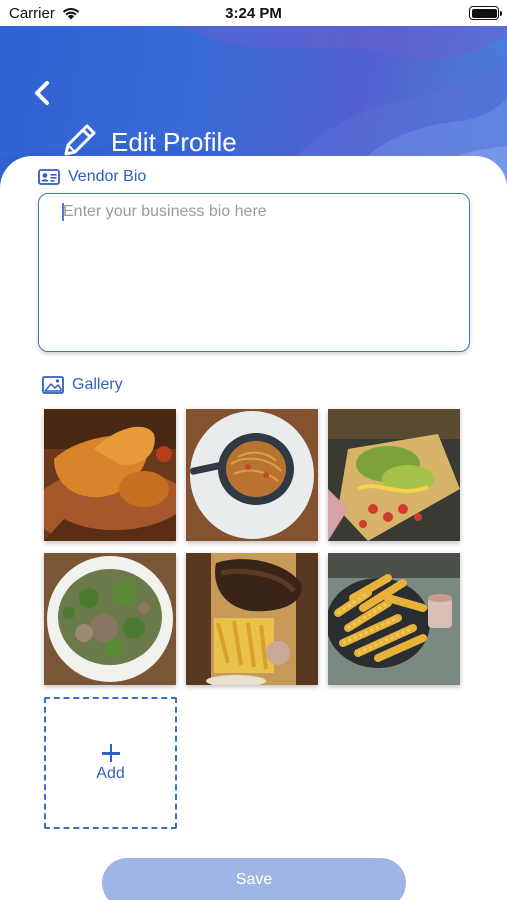 Image resolution: width=507 pixels, height=900 pixels. I want to click on gallery-label: Gallery, so click(82, 385).